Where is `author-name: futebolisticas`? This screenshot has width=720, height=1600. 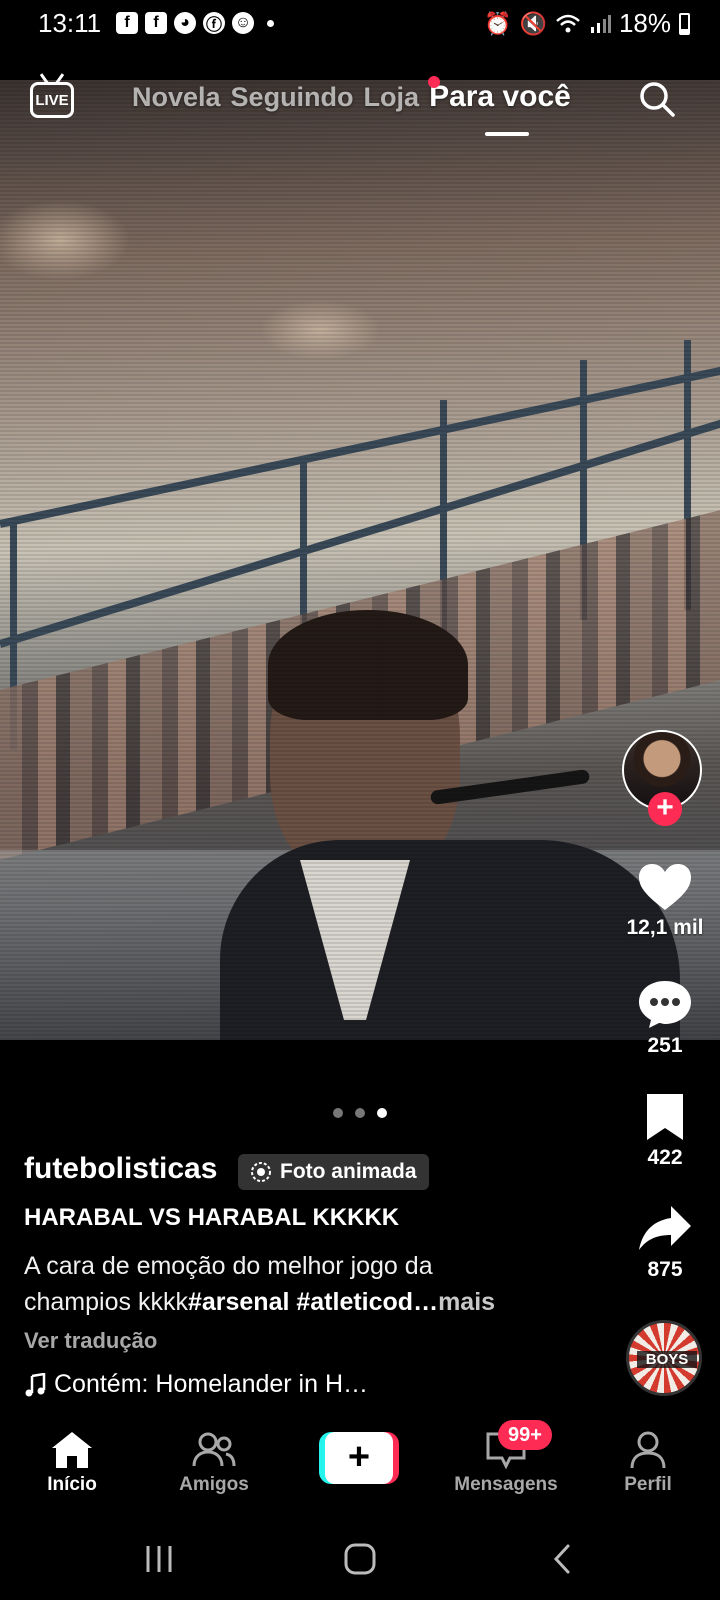
author-name: futebolisticas is located at coordinates (120, 1169).